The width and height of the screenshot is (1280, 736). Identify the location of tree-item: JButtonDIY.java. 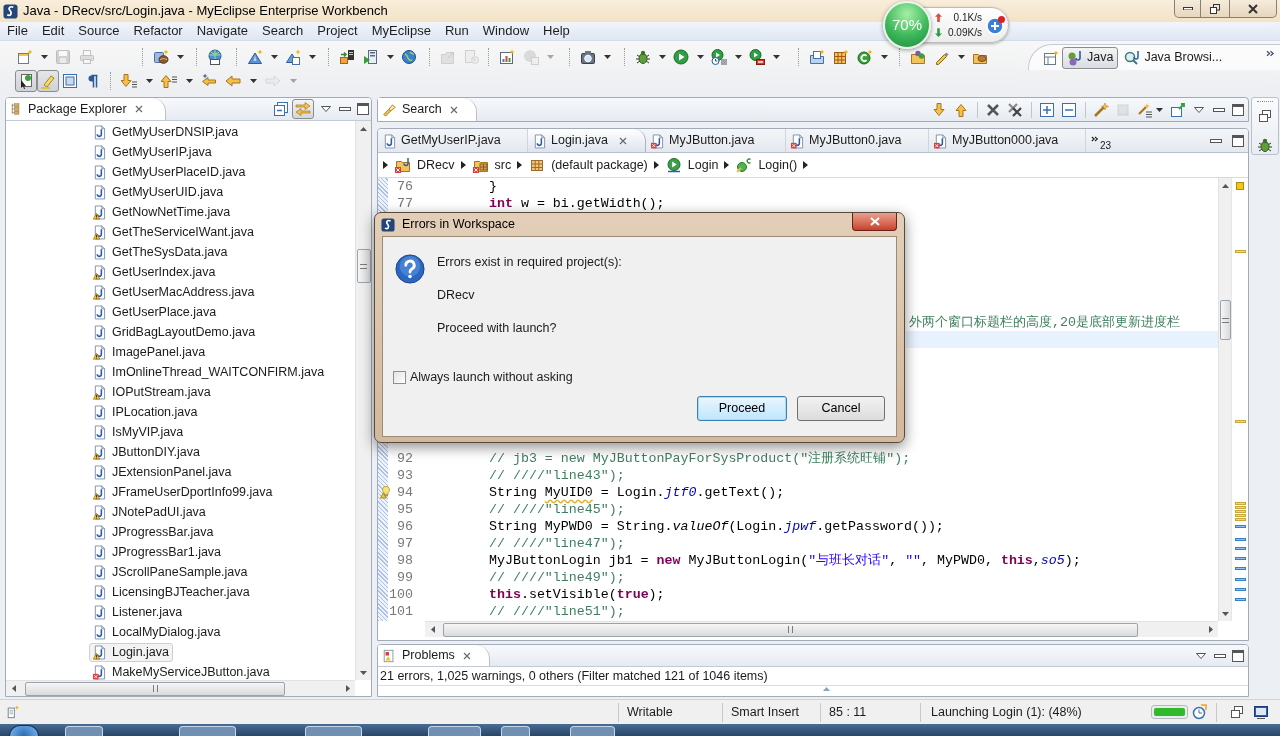
(147, 452).